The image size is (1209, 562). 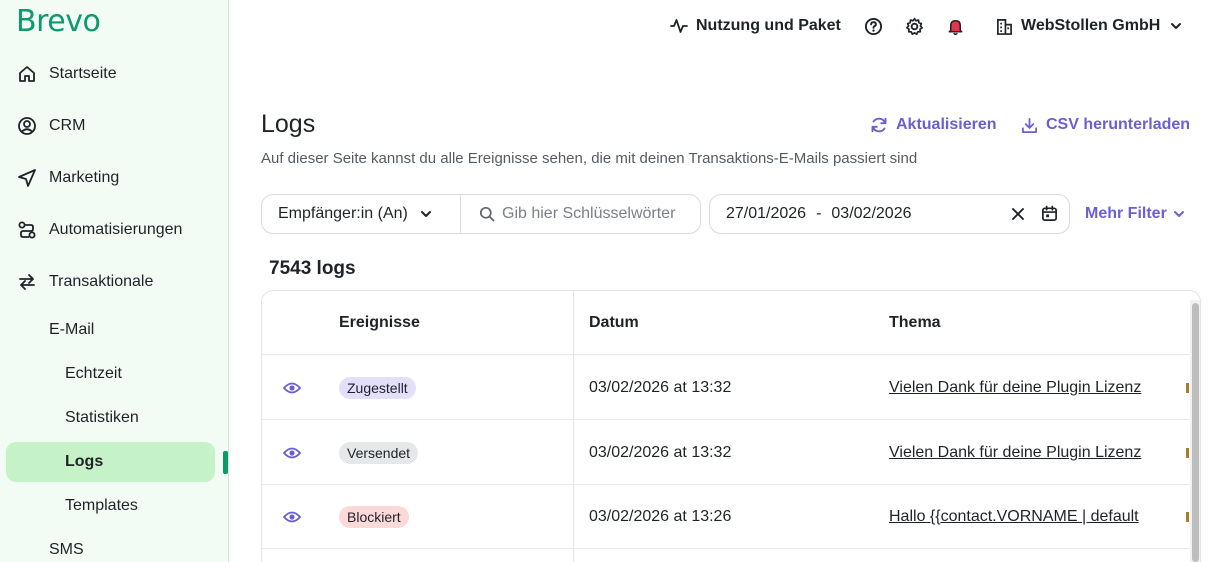 What do you see at coordinates (879, 125) in the screenshot?
I see `refresh-icon` at bounding box center [879, 125].